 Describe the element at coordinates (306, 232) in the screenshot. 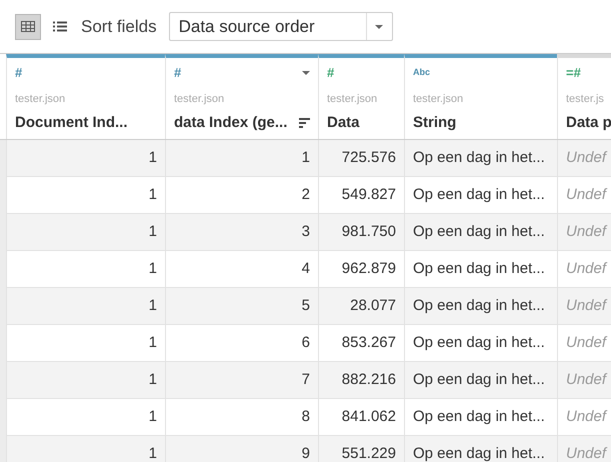

I see `table-cell-text: 3` at that location.